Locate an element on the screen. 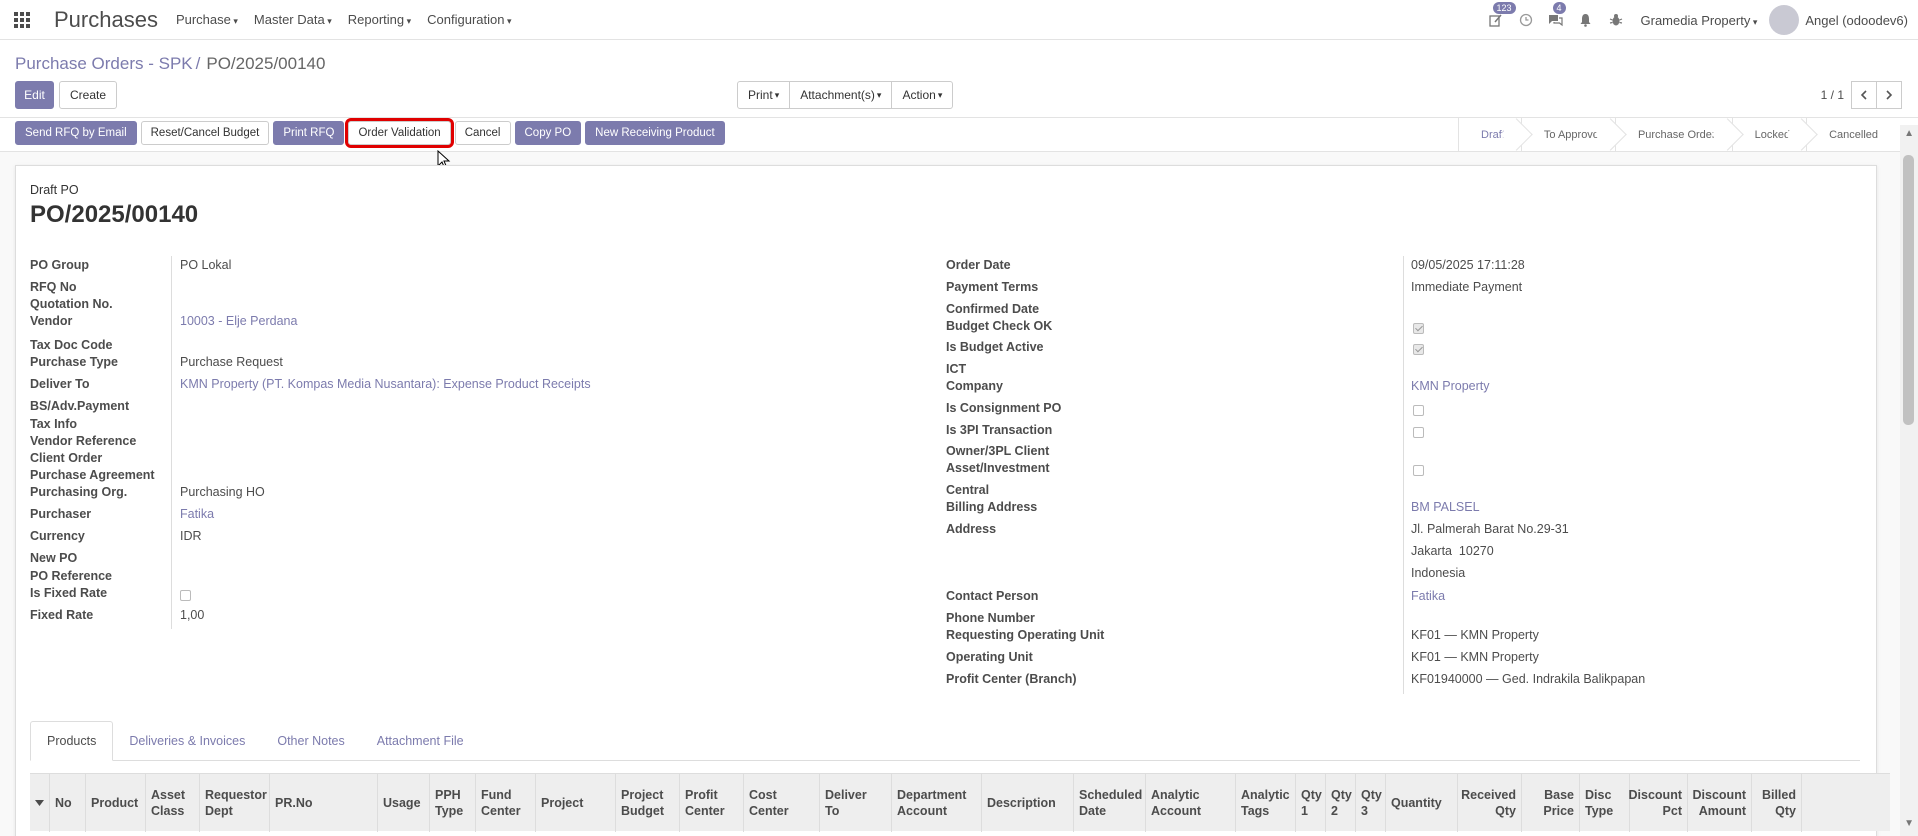  pager-previous-button is located at coordinates (1864, 95).